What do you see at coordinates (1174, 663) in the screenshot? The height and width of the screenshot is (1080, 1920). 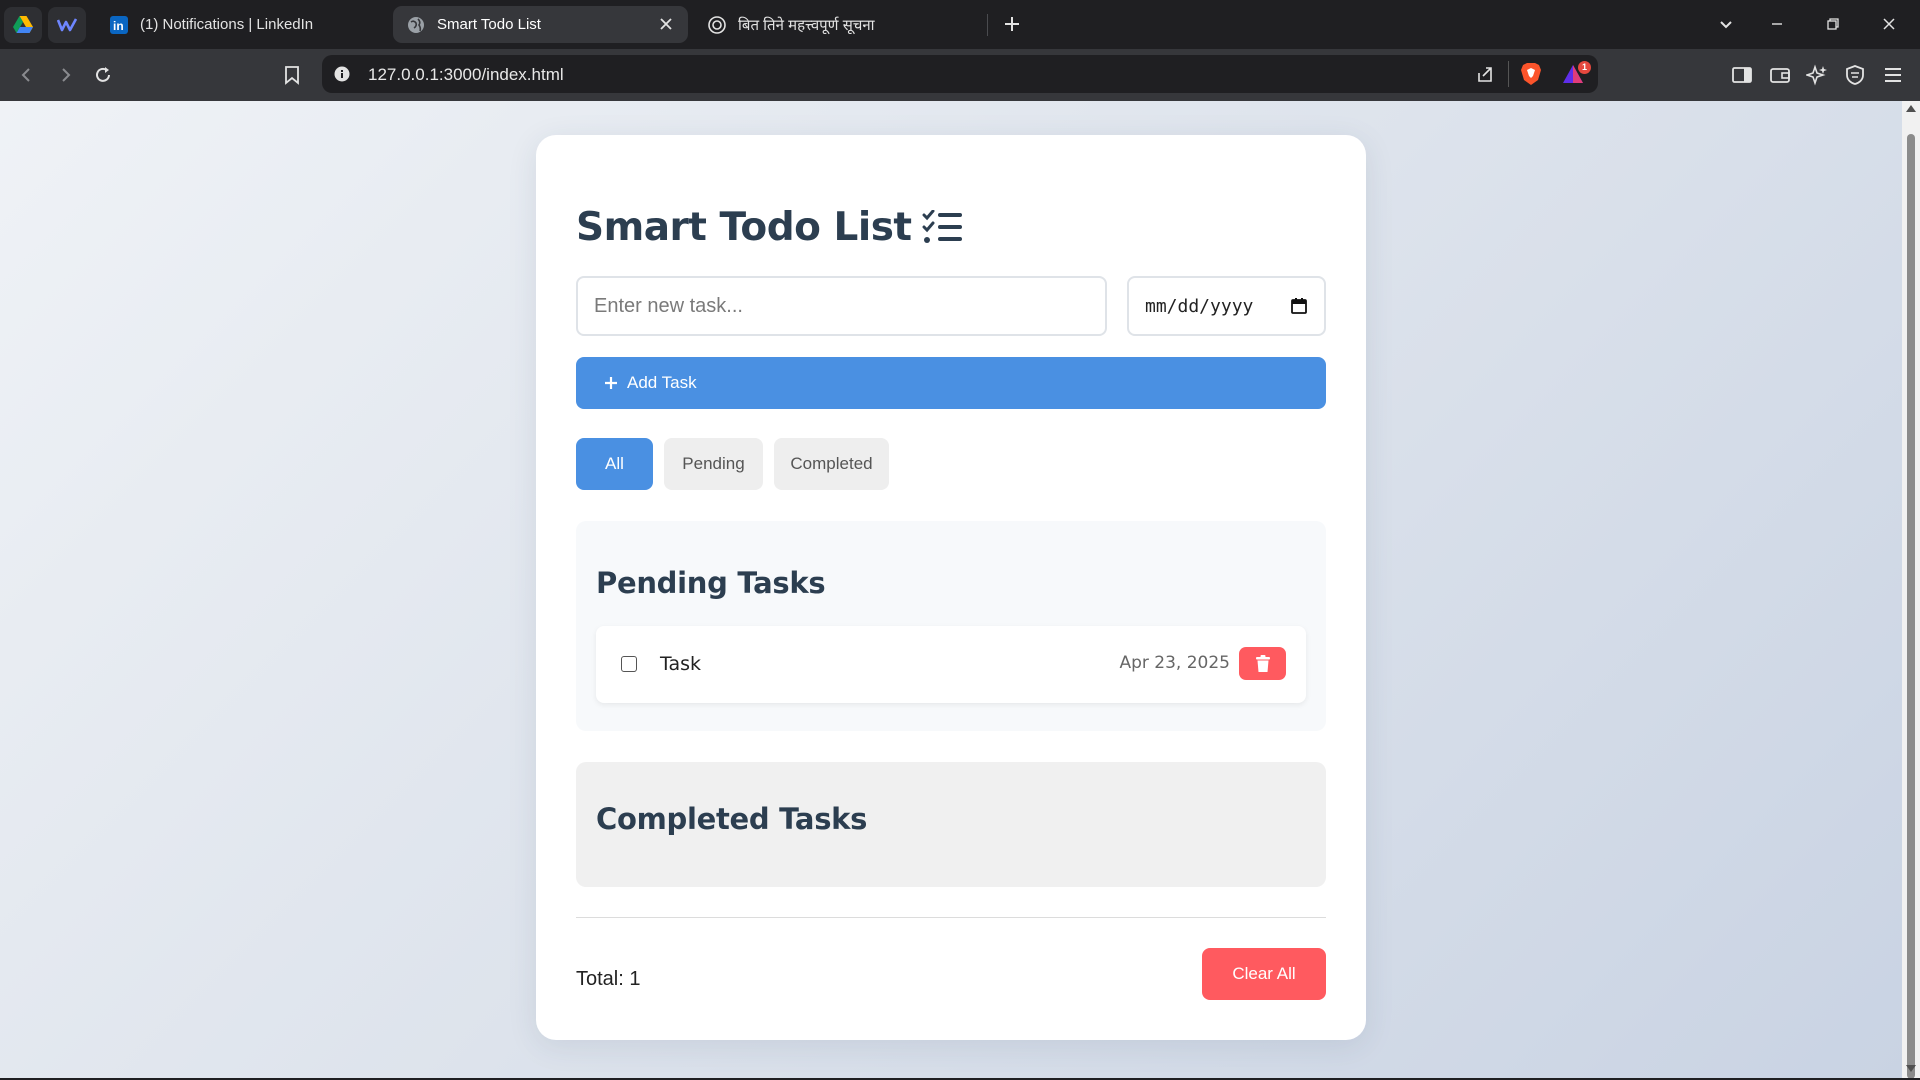 I see `task-due-date: Apr 23, 2025` at bounding box center [1174, 663].